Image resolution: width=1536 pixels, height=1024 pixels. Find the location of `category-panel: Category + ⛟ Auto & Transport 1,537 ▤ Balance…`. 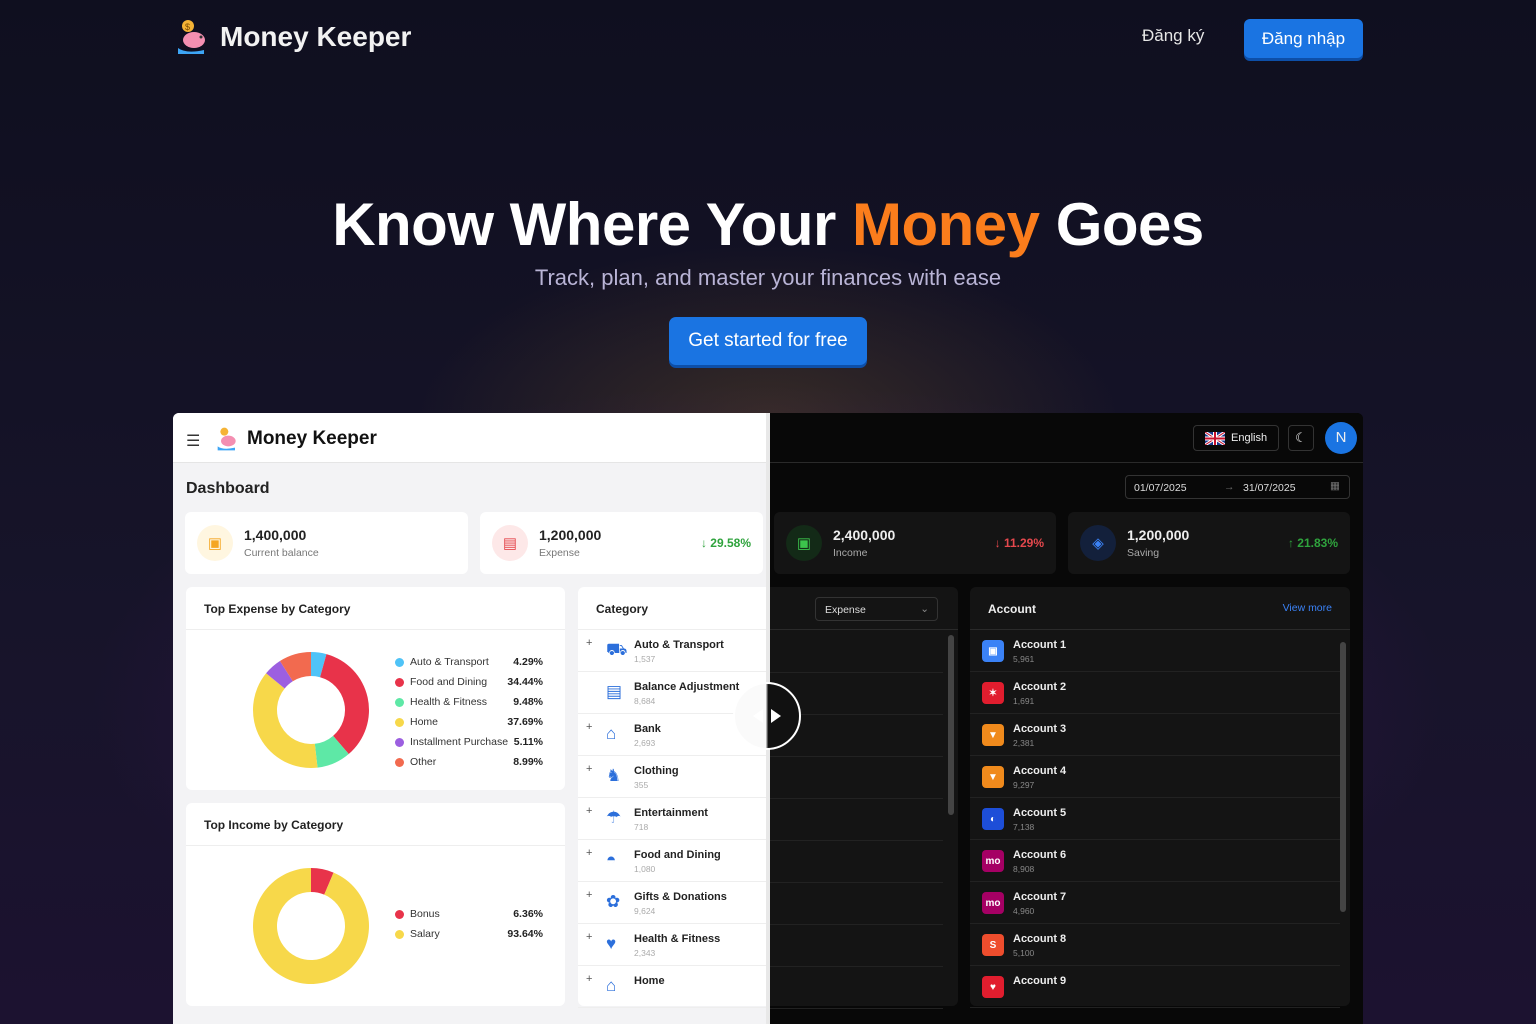

category-panel: Category + ⛟ Auto & Transport 1,537 ▤ Balance… is located at coordinates (673, 797).